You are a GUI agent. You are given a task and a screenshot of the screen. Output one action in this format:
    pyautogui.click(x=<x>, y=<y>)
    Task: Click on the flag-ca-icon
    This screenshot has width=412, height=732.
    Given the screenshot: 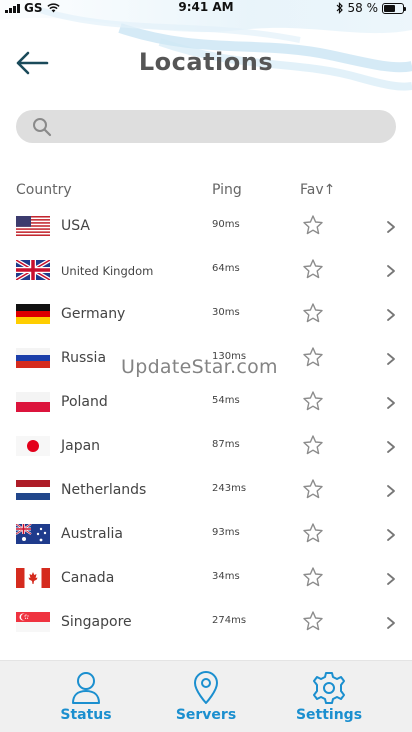 What is the action you would take?
    pyautogui.click(x=33, y=578)
    